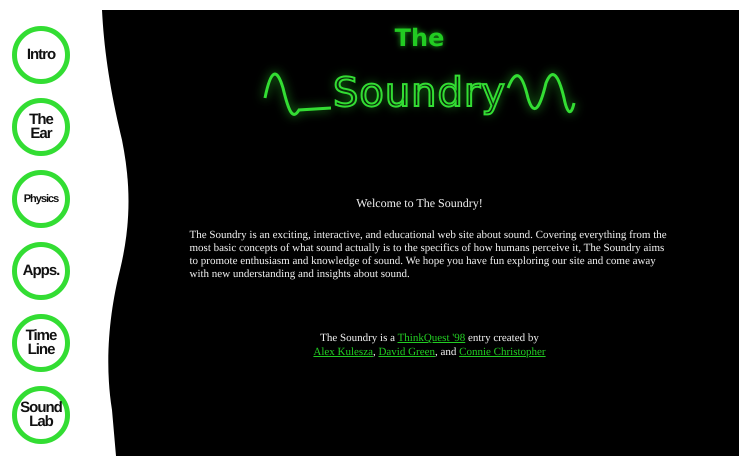  Describe the element at coordinates (419, 38) in the screenshot. I see `logo-title: The` at that location.